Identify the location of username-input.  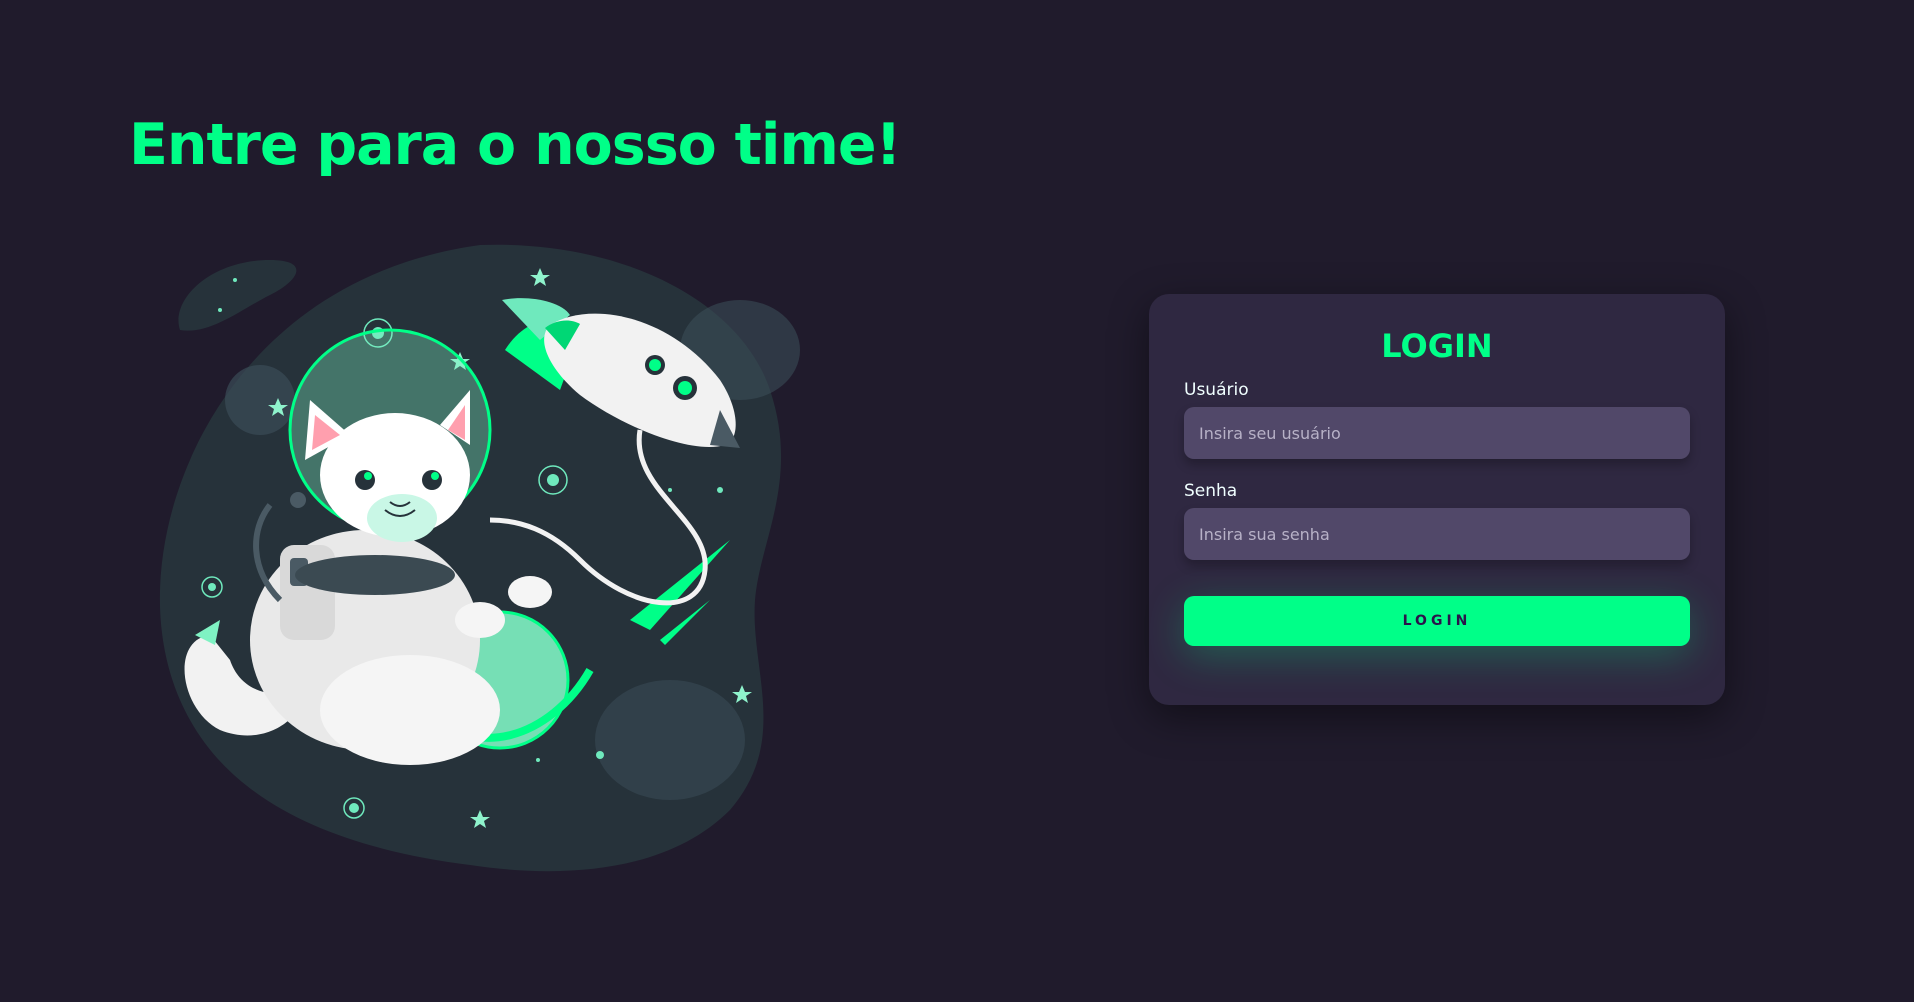
(1437, 433).